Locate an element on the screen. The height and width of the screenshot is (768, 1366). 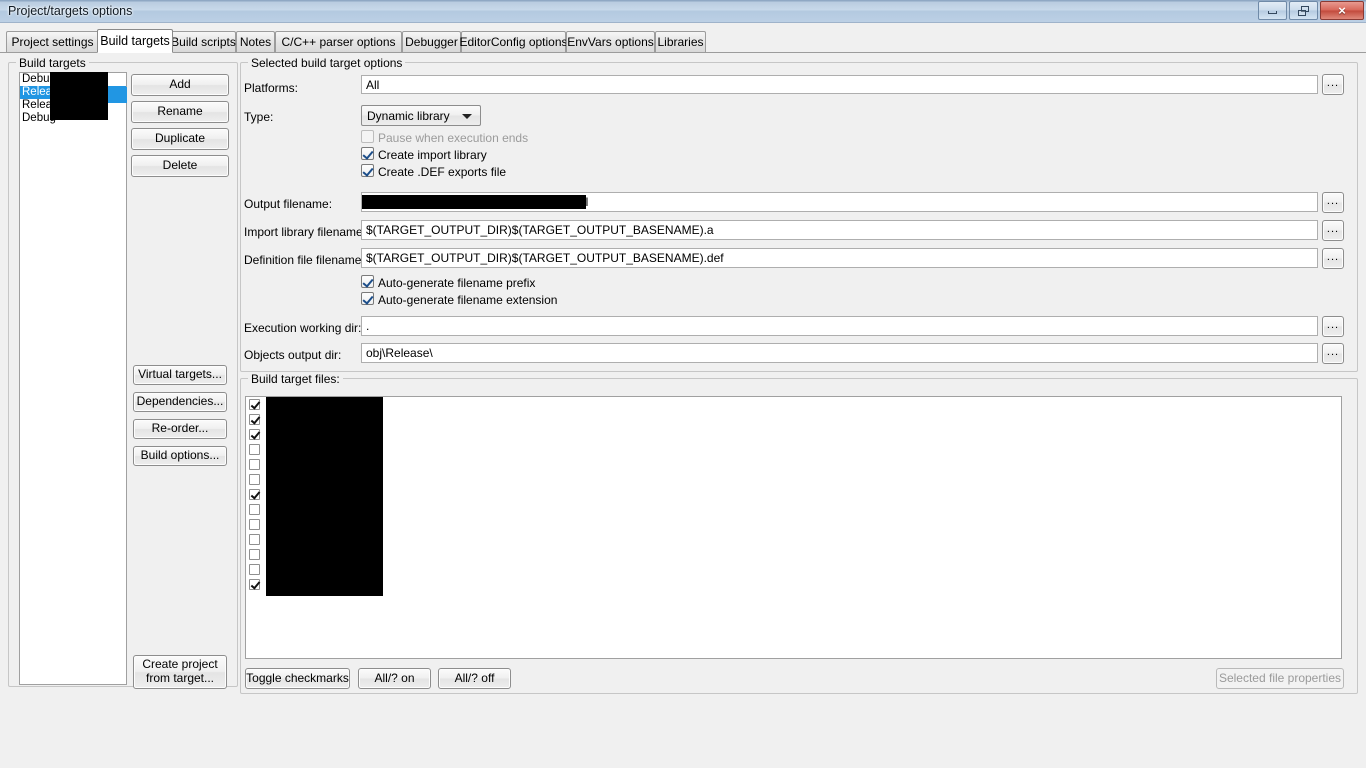
redaction-overlay-file-names is located at coordinates (324, 496).